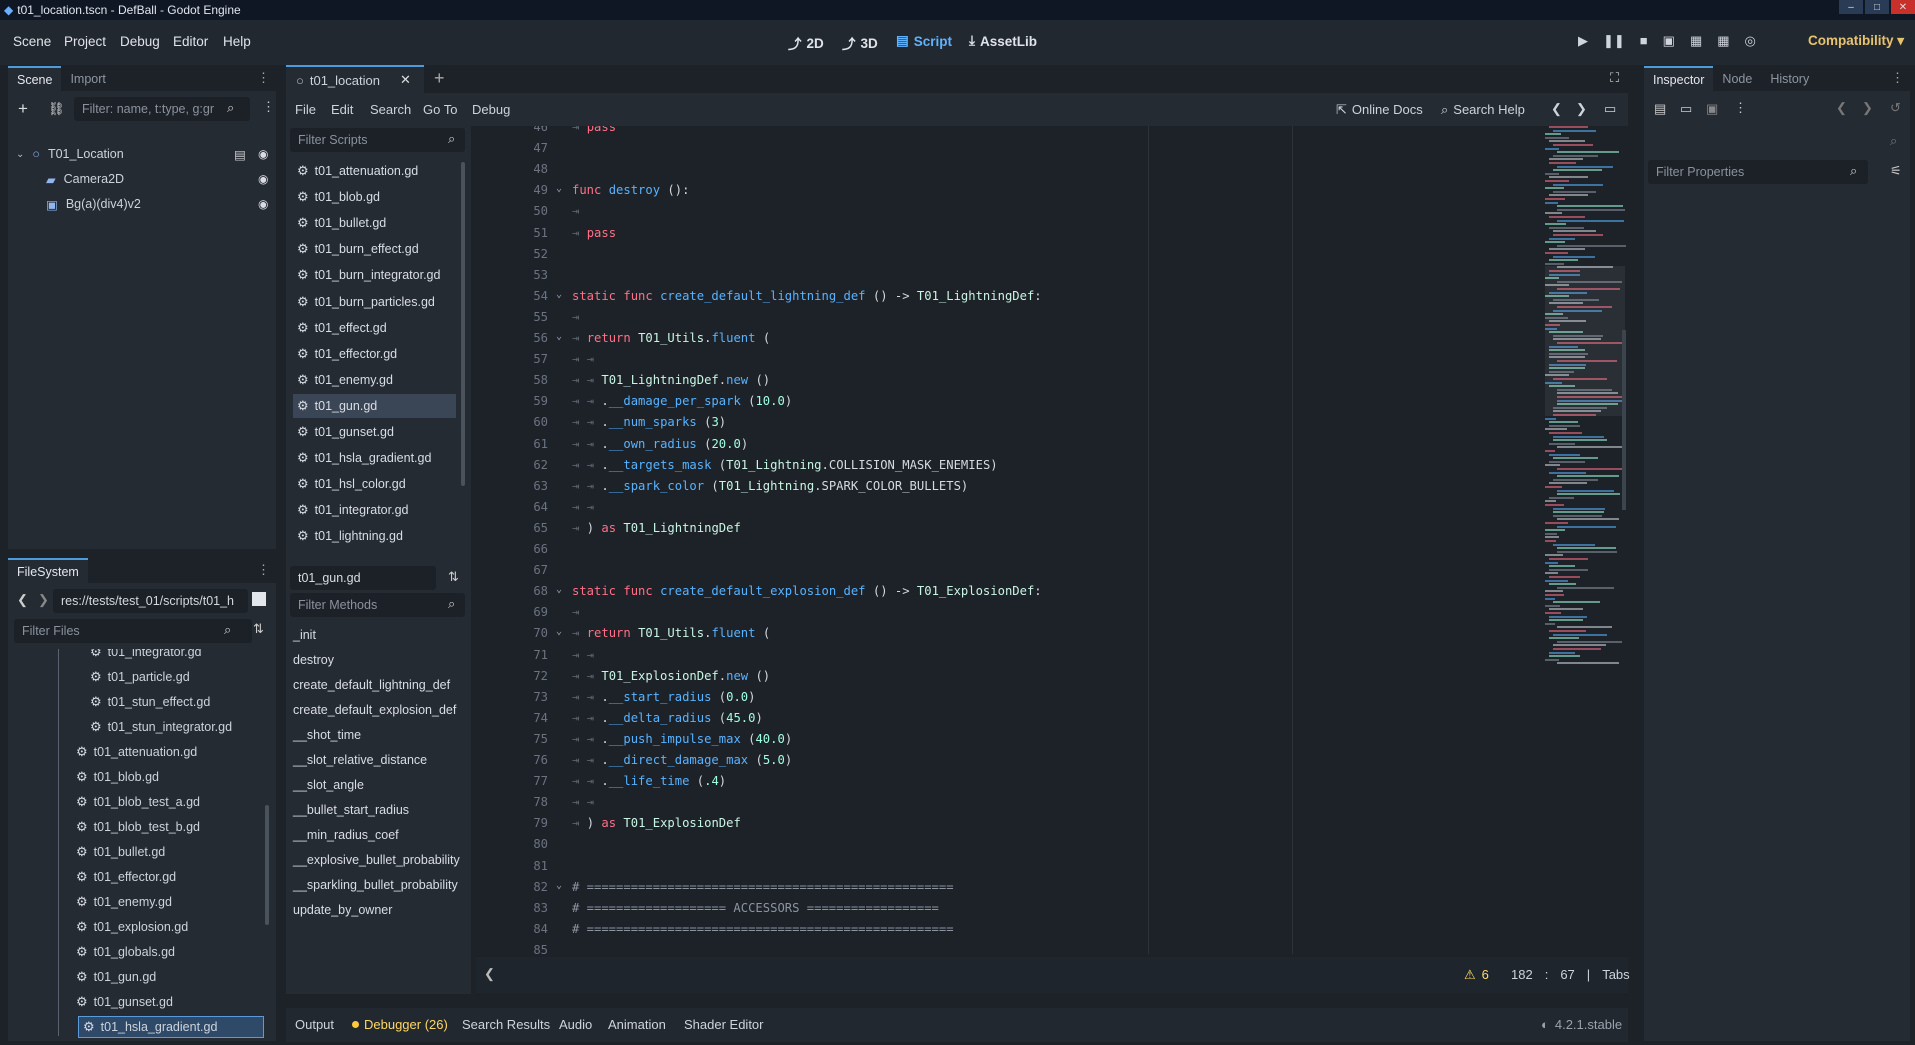  I want to click on file-item: ⚙ t01_enemy.gd, so click(169, 902).